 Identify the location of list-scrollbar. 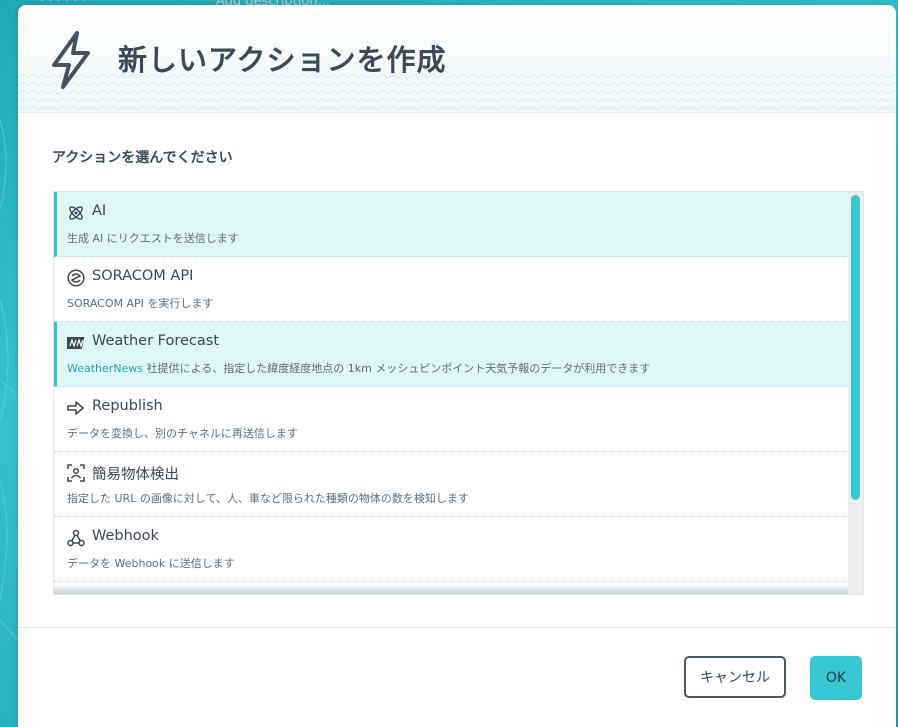
(855, 393).